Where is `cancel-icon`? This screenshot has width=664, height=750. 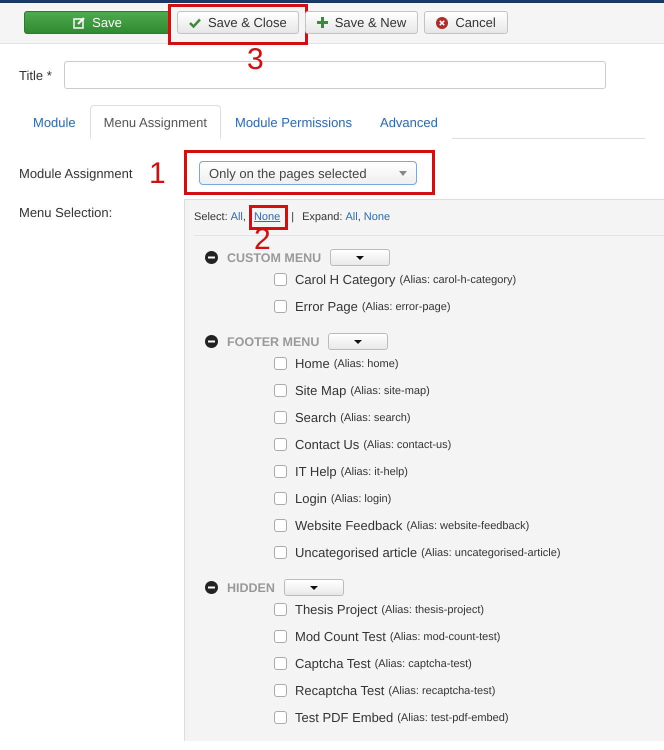
cancel-icon is located at coordinates (442, 22).